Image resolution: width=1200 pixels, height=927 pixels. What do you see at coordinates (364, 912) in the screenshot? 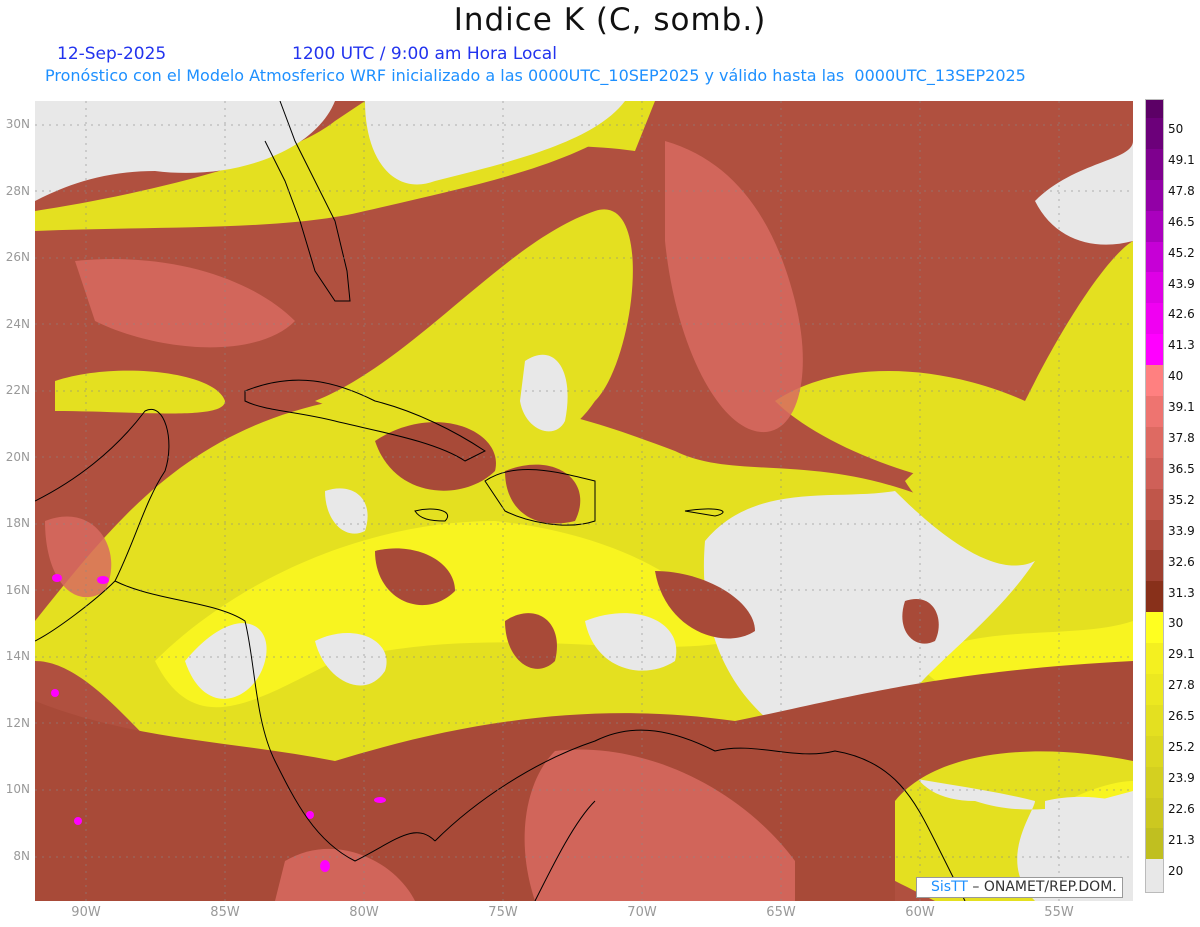
I see `lon-label: 80W` at bounding box center [364, 912].